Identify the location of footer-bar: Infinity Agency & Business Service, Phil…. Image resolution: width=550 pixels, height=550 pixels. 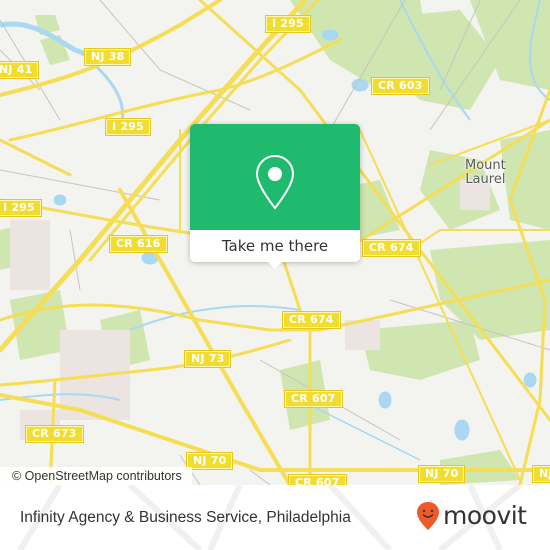
(275, 517).